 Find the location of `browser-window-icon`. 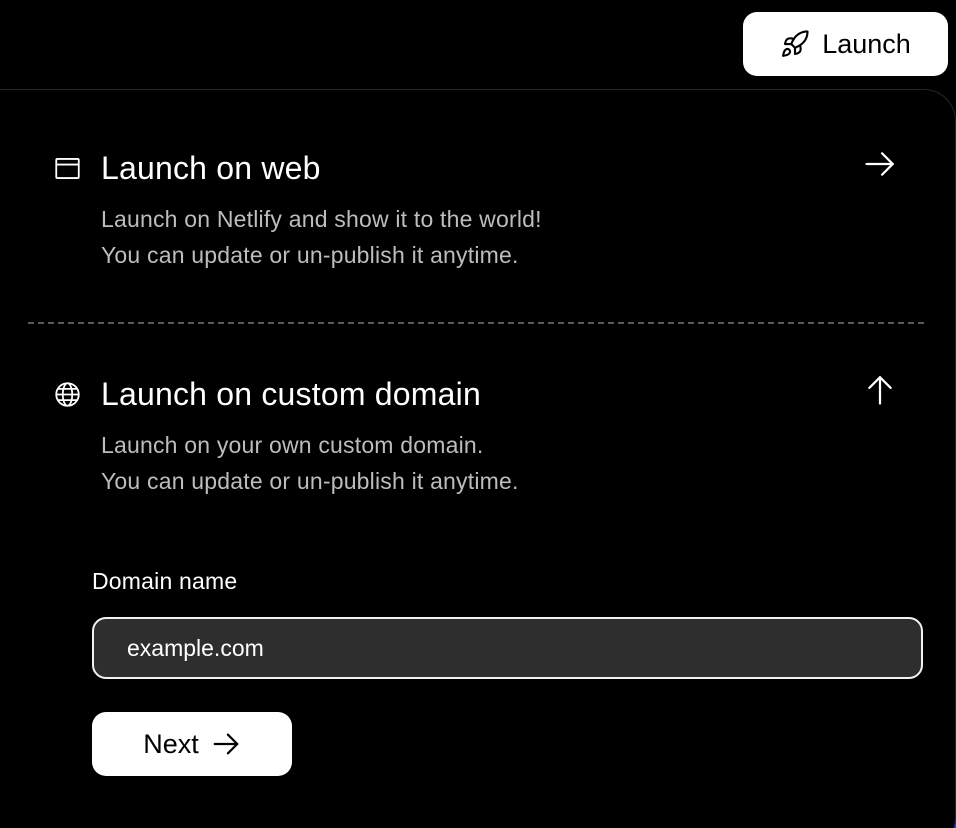

browser-window-icon is located at coordinates (67, 168).